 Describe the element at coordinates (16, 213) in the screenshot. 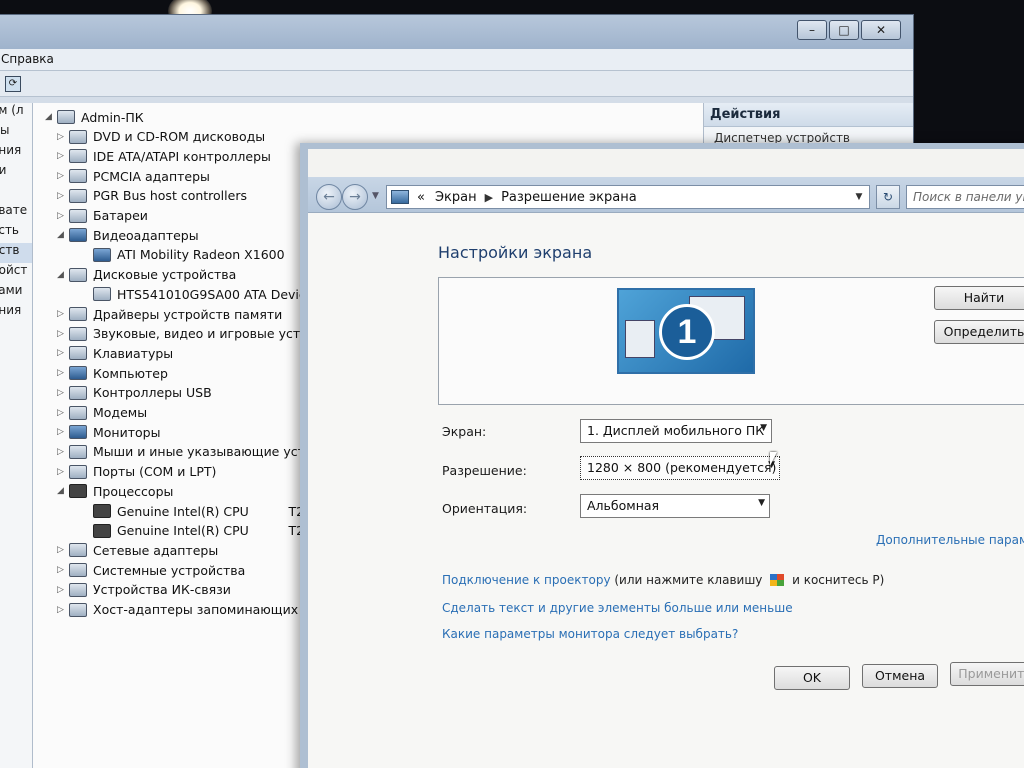

I see `console-tree-item: овате` at that location.